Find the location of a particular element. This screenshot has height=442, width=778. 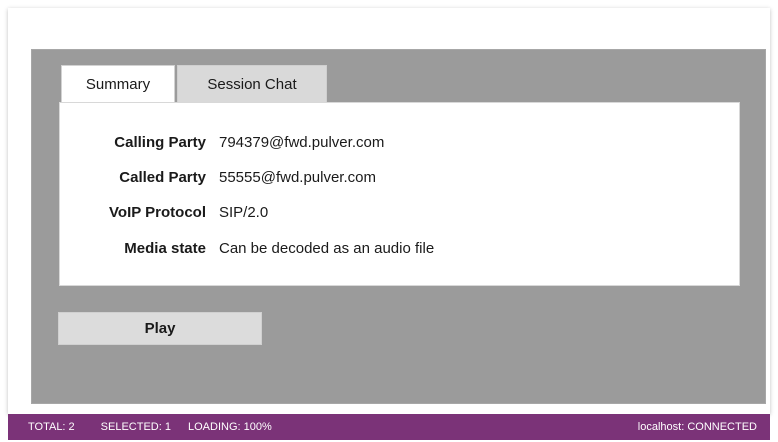

play-button: Play is located at coordinates (160, 328).